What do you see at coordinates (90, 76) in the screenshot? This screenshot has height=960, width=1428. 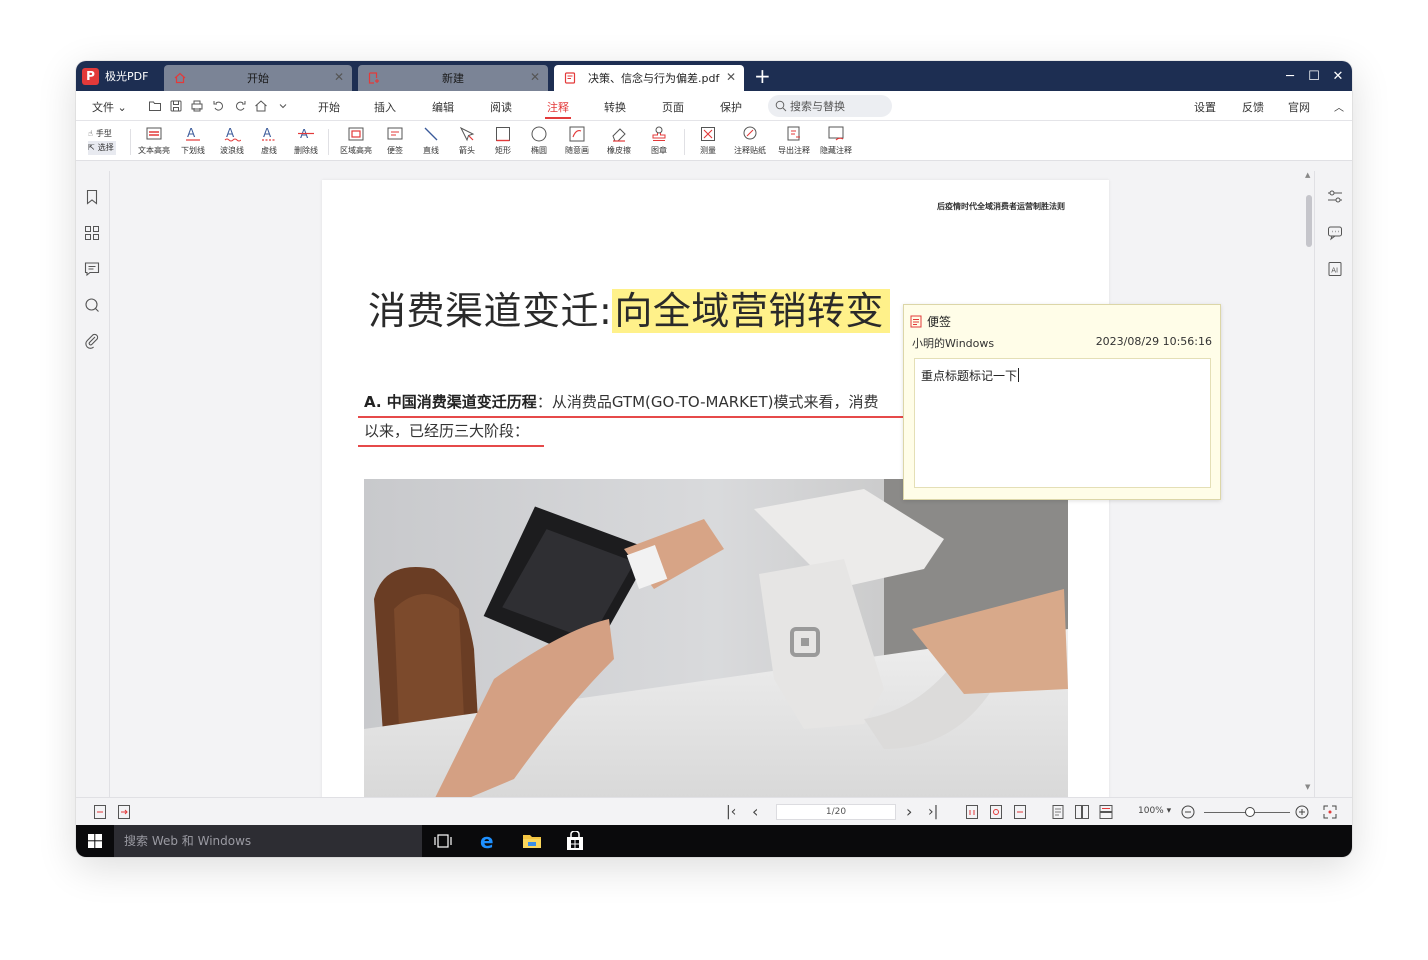 I see `app-logo-icon: P` at bounding box center [90, 76].